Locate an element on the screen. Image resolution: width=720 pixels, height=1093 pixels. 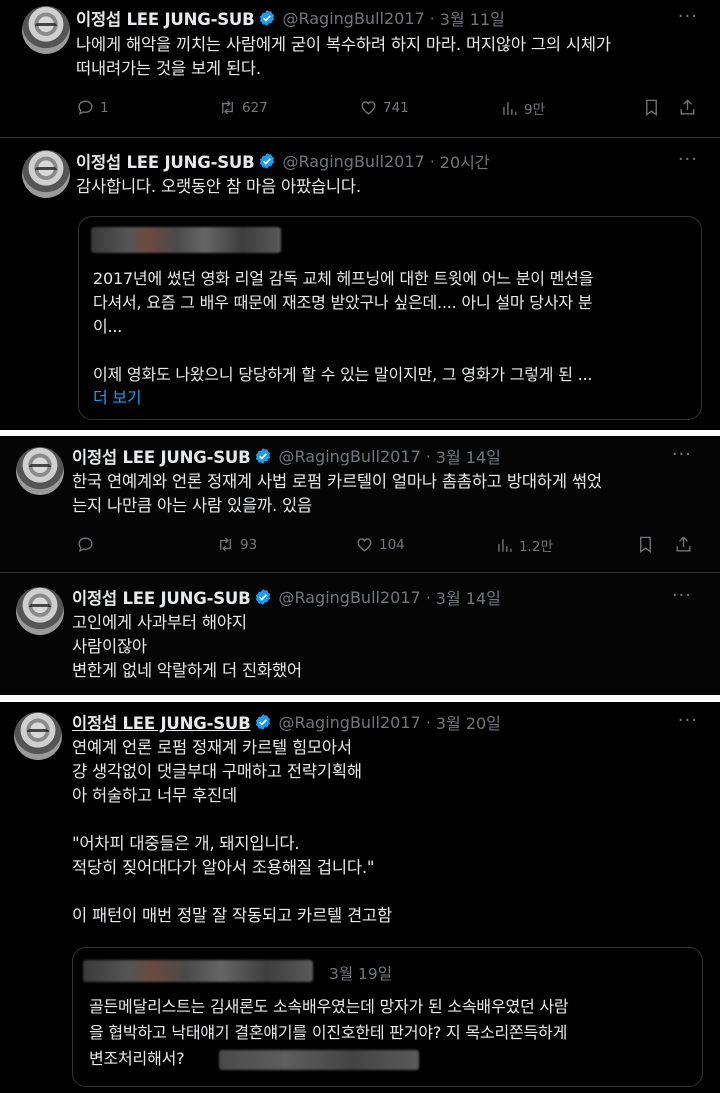
quoted-timestamp: 3월 19일 is located at coordinates (360, 973).